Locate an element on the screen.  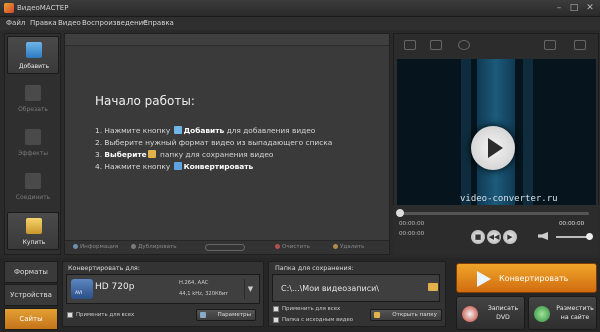
source-folder-label: Папка с исходным видео is located at coordinates (318, 320).